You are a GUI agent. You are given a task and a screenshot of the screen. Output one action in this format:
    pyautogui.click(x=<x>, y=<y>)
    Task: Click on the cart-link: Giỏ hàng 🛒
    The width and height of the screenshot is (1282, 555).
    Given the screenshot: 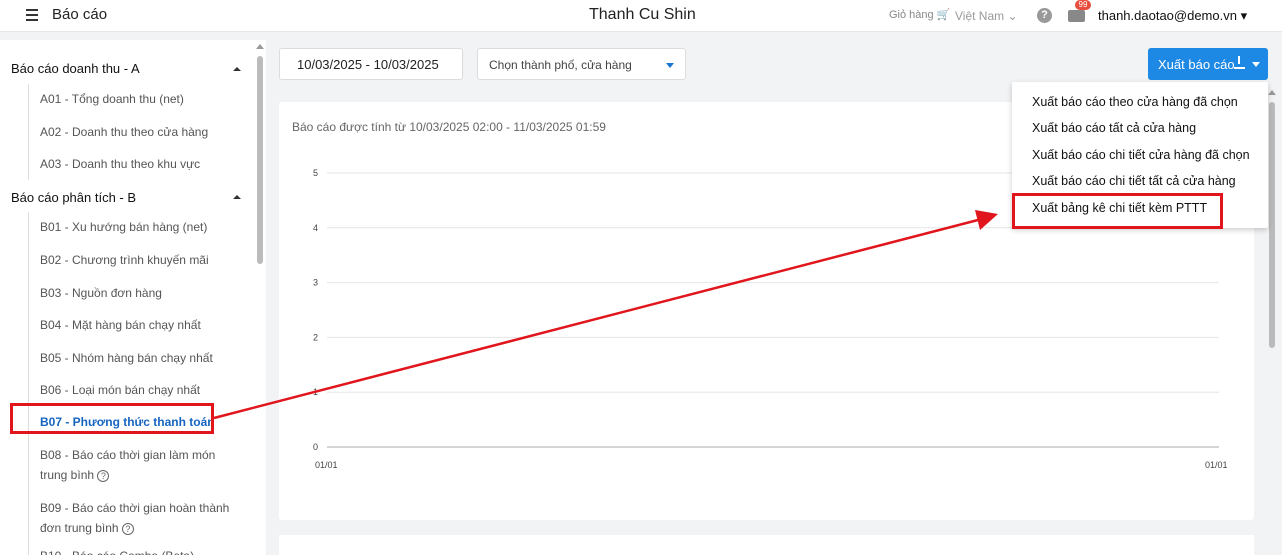 What is the action you would take?
    pyautogui.click(x=919, y=14)
    